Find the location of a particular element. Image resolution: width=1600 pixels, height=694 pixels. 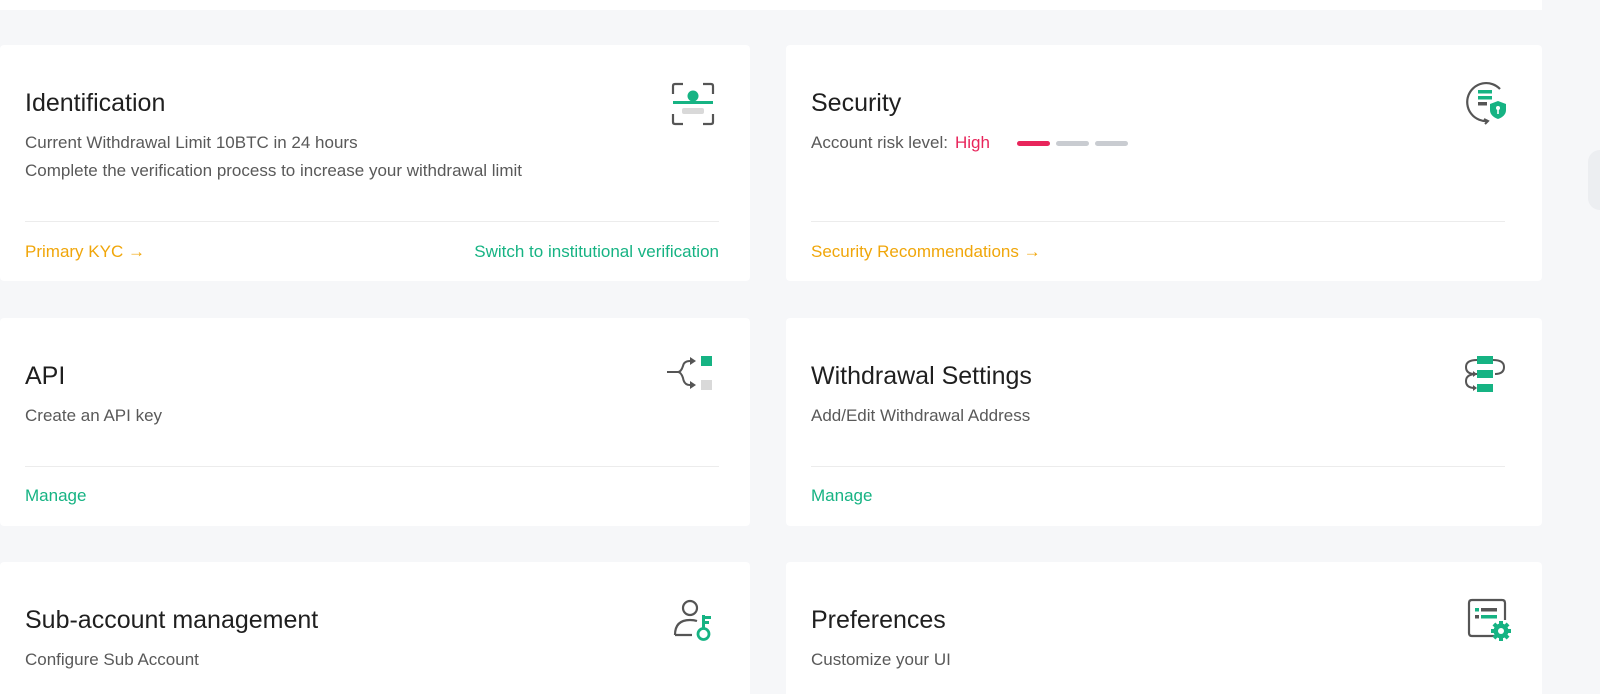

top-card-edge is located at coordinates (771, 5).